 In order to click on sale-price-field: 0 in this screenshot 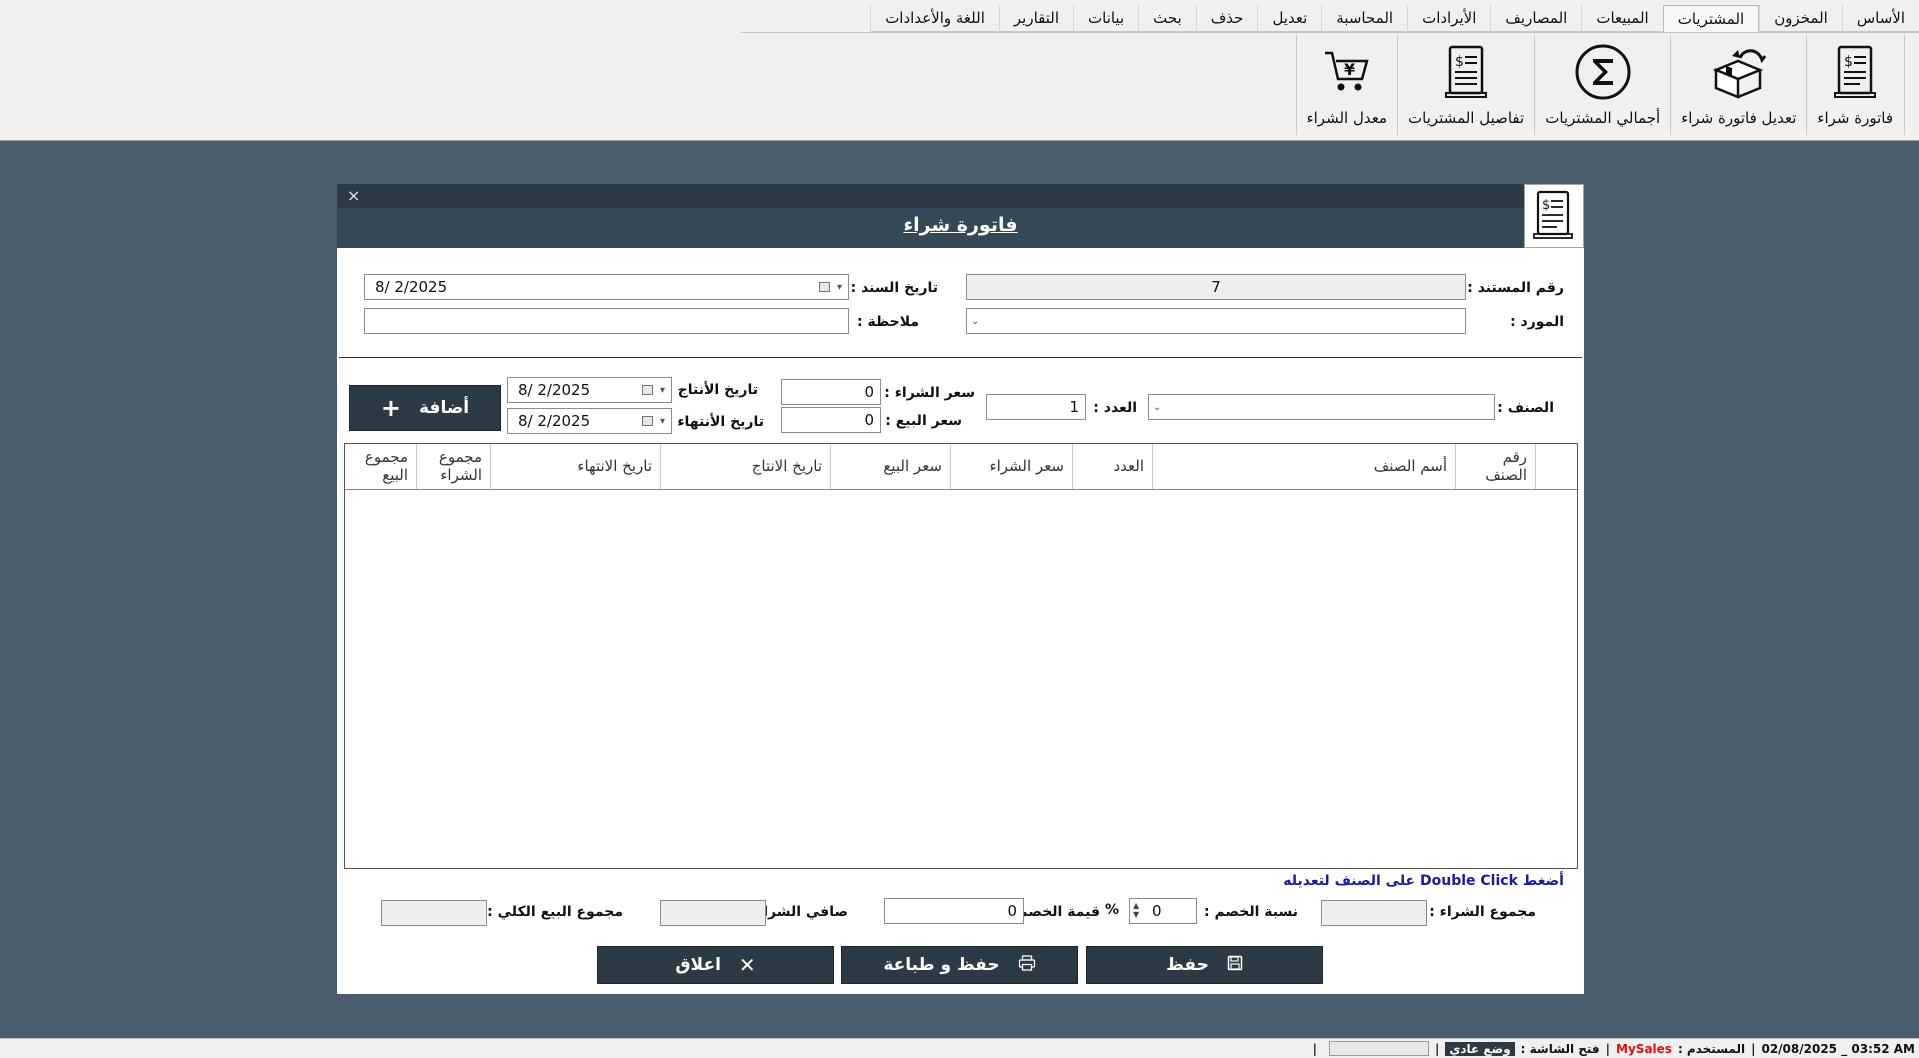, I will do `click(831, 420)`.